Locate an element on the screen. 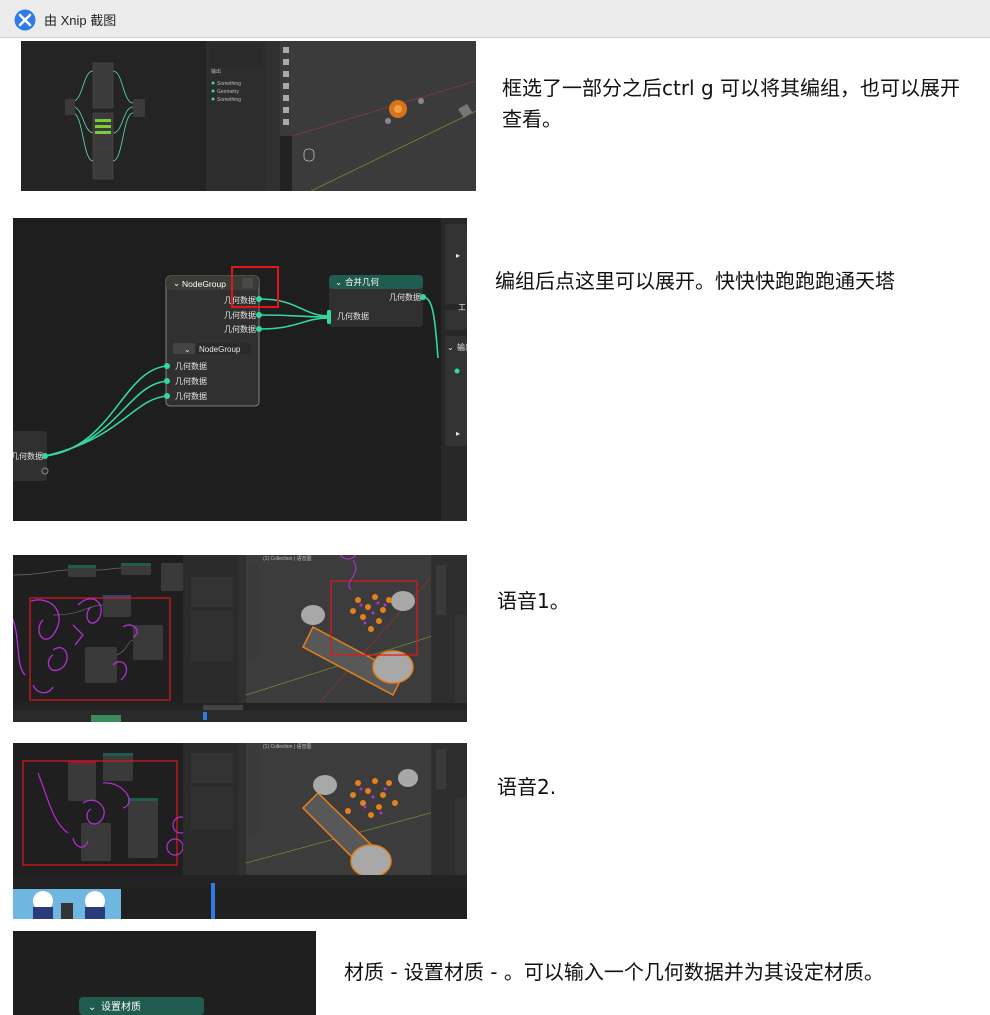  screenshot-voice-1: (1) Collection | 语音图 is located at coordinates (240, 638).